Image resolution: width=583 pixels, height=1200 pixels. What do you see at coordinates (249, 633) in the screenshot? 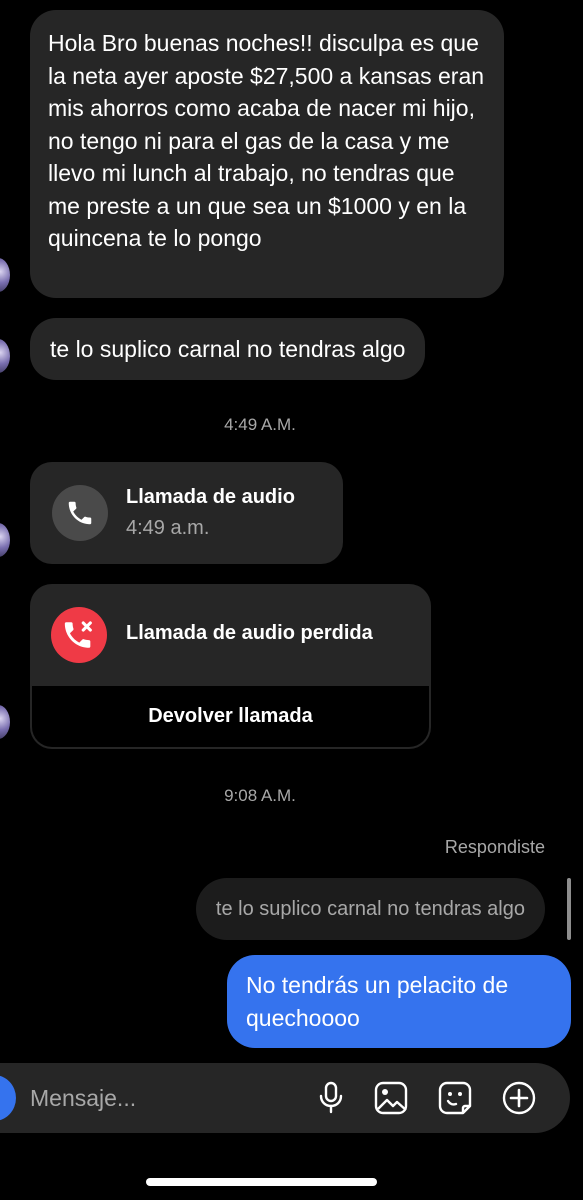
I see `missed-call-title: Llamada de audio perdida` at bounding box center [249, 633].